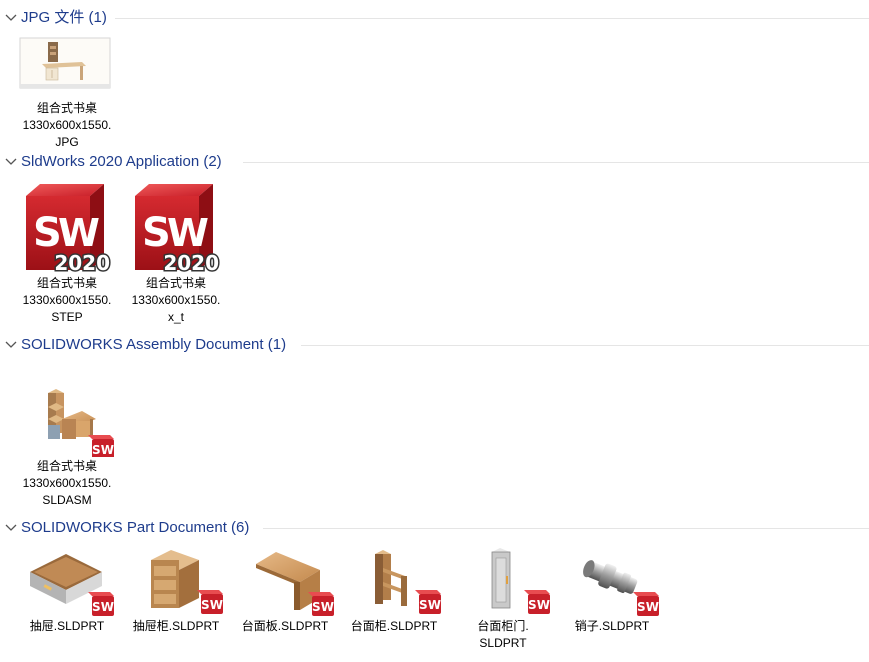 The width and height of the screenshot is (869, 662). What do you see at coordinates (176, 300) in the screenshot?
I see `file-name: 组合式书桌 1330x600x1550. x_t` at bounding box center [176, 300].